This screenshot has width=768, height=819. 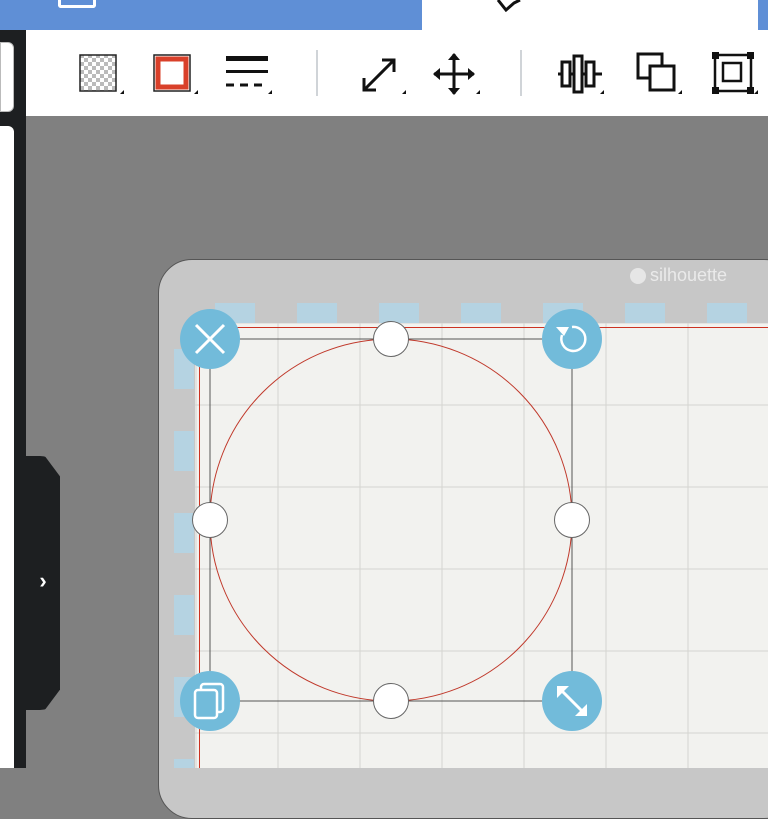 What do you see at coordinates (210, 520) in the screenshot?
I see `resize-handle-left` at bounding box center [210, 520].